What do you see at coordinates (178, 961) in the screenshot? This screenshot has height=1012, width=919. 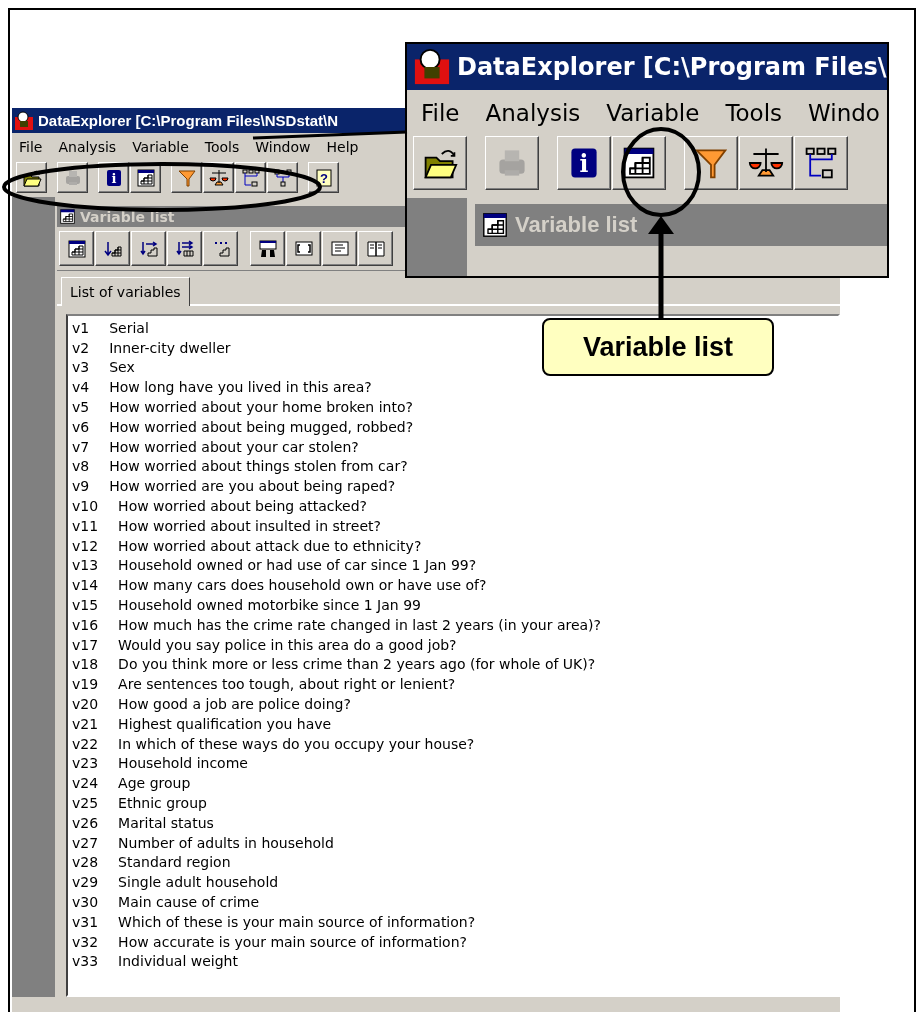 I see `variable-label: Individual weight` at bounding box center [178, 961].